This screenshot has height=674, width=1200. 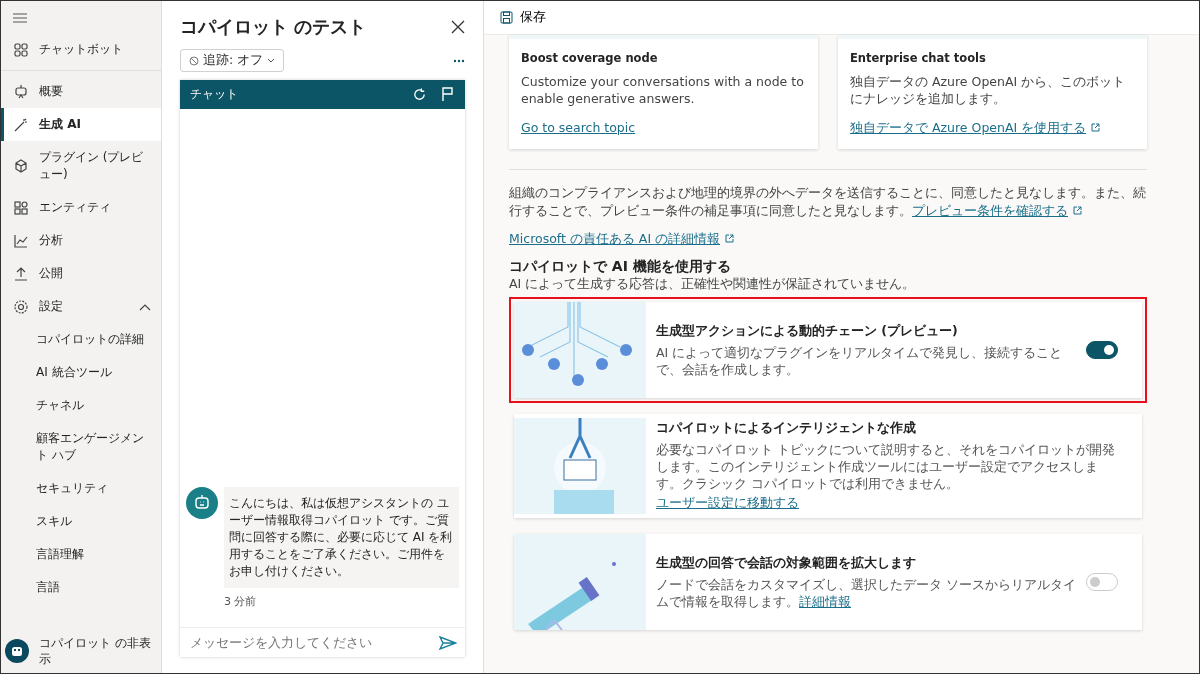 I want to click on feature-description: ノードで会話をカスタマイズし、選択したデータ ソースからリアルタイムで情報を取得します。詳細情報, so click(x=866, y=592).